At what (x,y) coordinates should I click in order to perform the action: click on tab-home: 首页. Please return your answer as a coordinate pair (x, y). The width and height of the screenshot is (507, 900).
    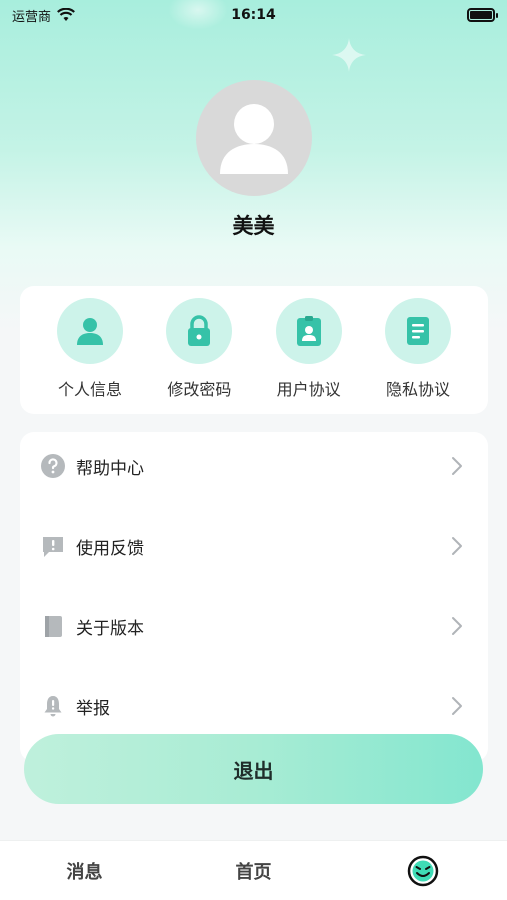
    Looking at the image, I should click on (253, 870).